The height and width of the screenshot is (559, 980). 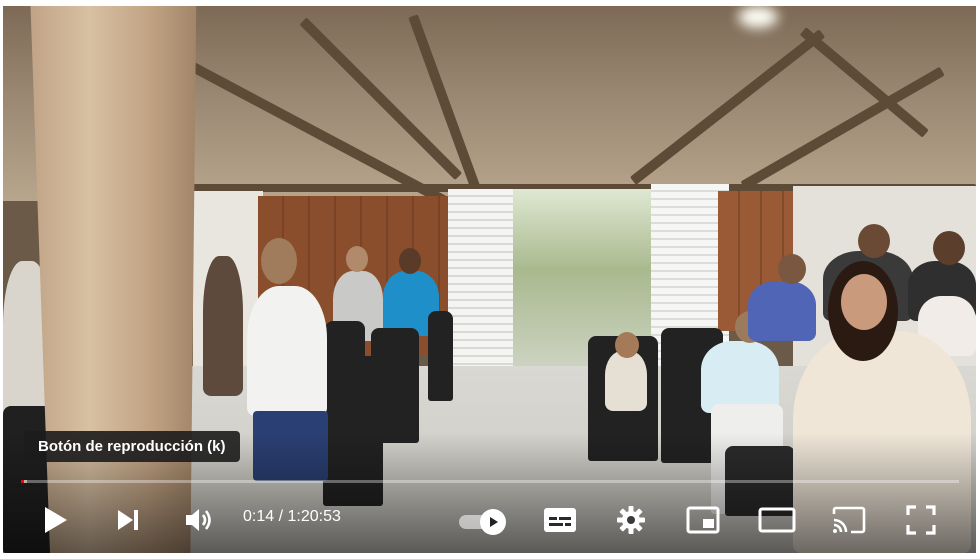 What do you see at coordinates (480, 281) in the screenshot?
I see `door-shutter` at bounding box center [480, 281].